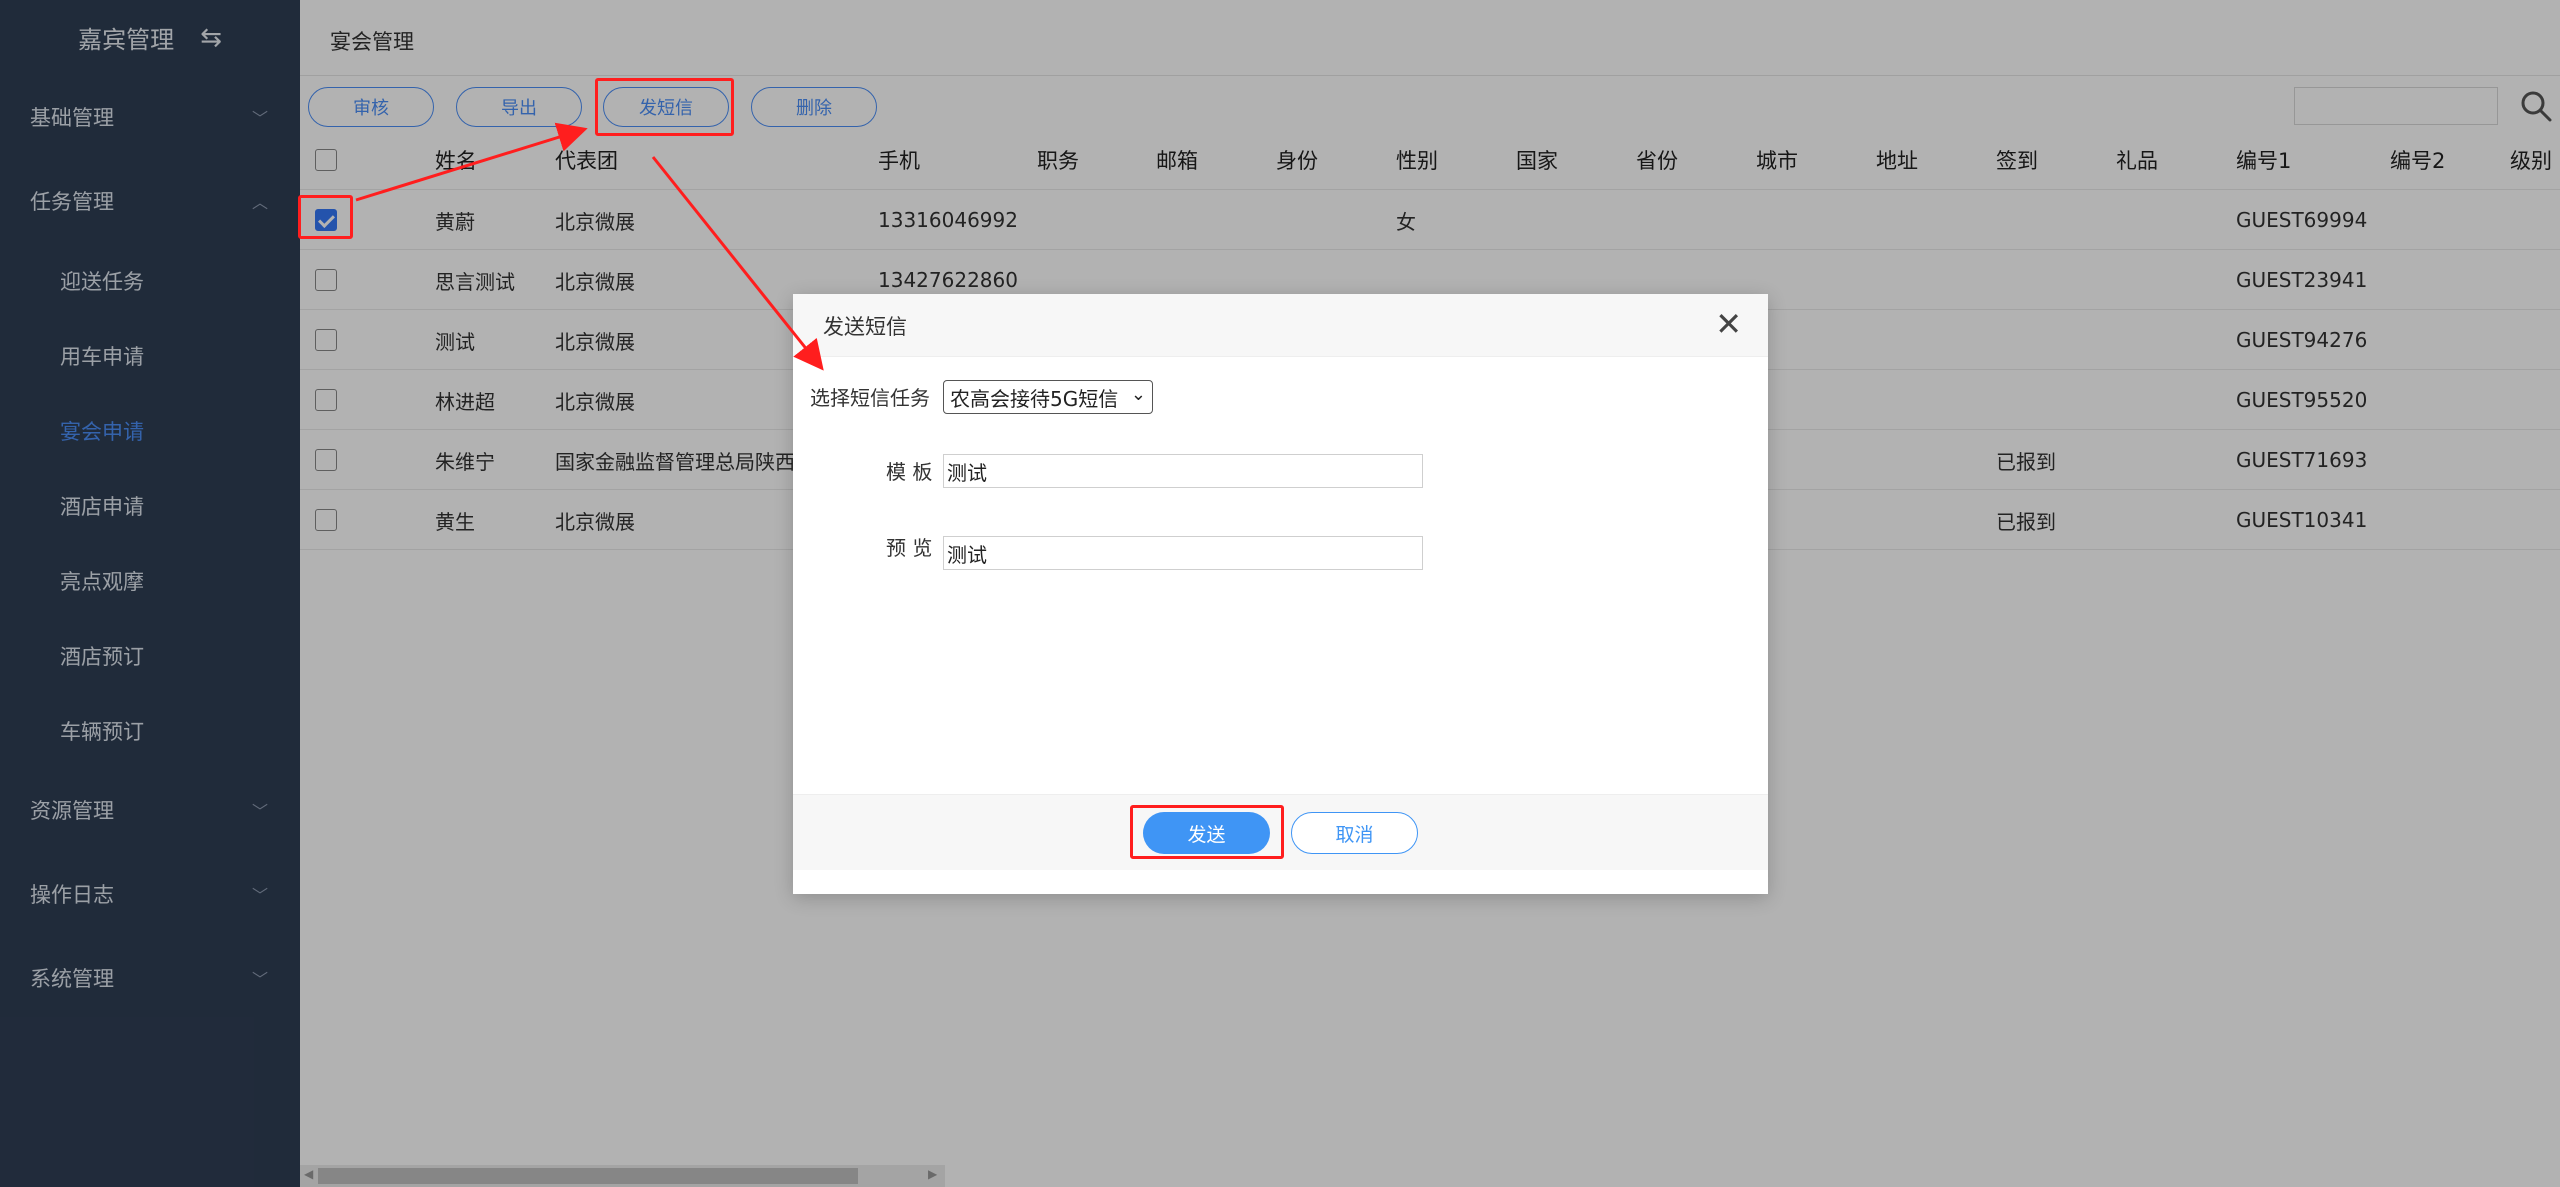  Describe the element at coordinates (1728, 324) in the screenshot. I see `close-icon: ✕` at that location.